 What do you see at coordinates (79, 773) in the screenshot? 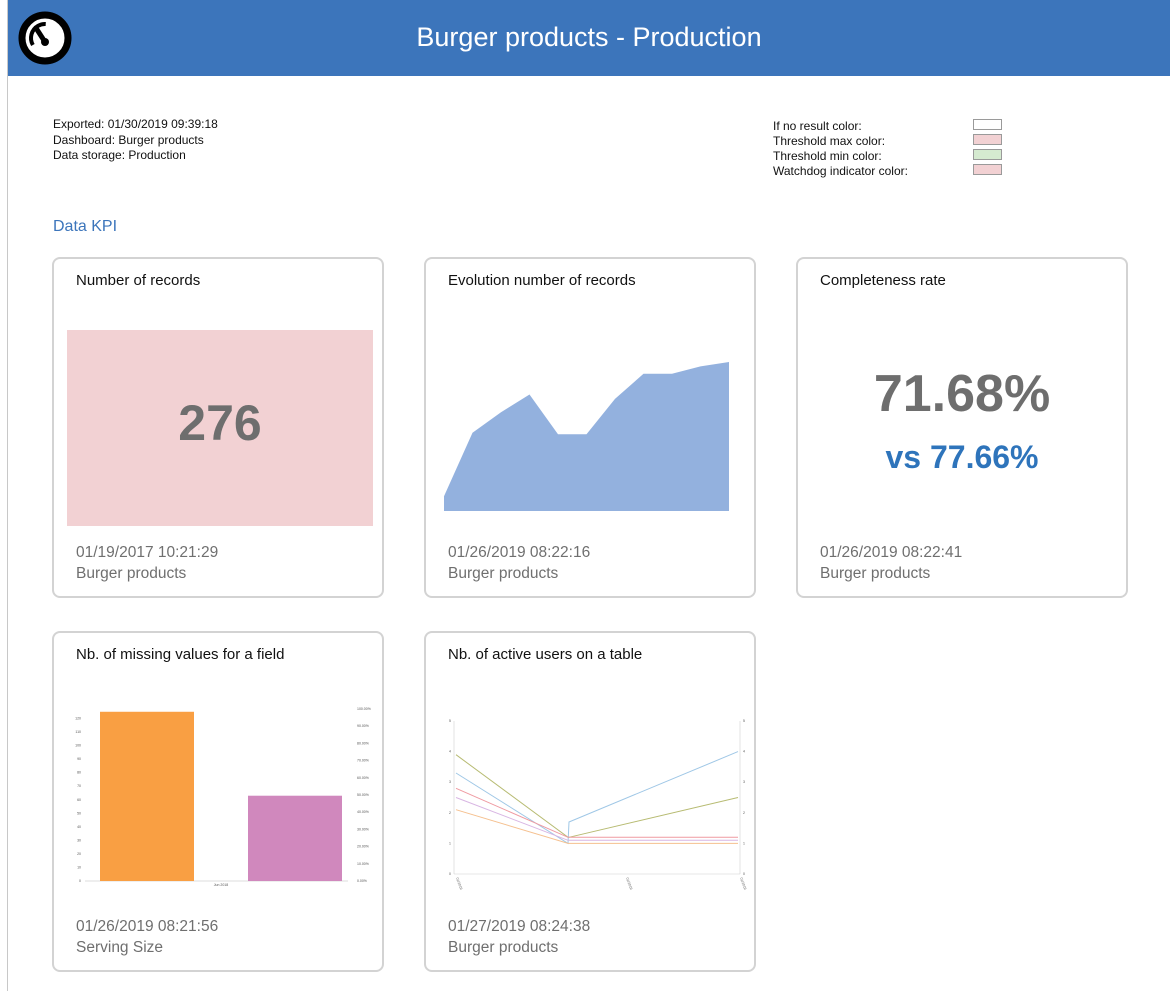
I see `y-tick-label: 80` at bounding box center [79, 773].